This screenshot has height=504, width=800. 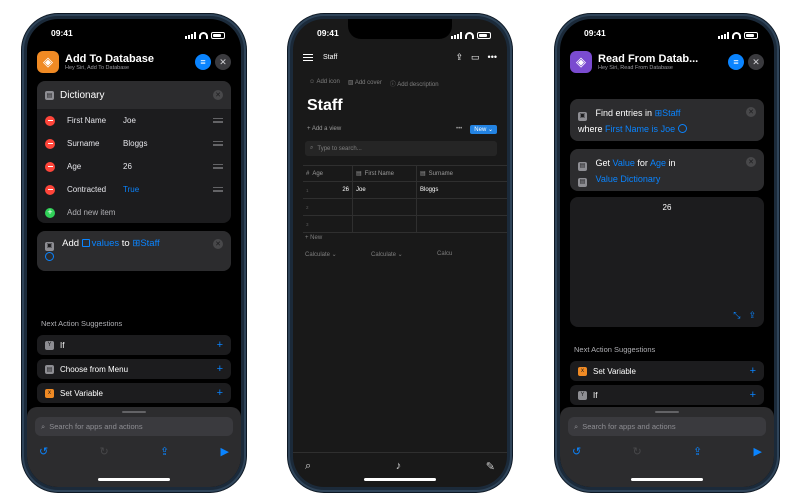 I want to click on add-icon-button: ☺ Add icon, so click(x=324, y=83).